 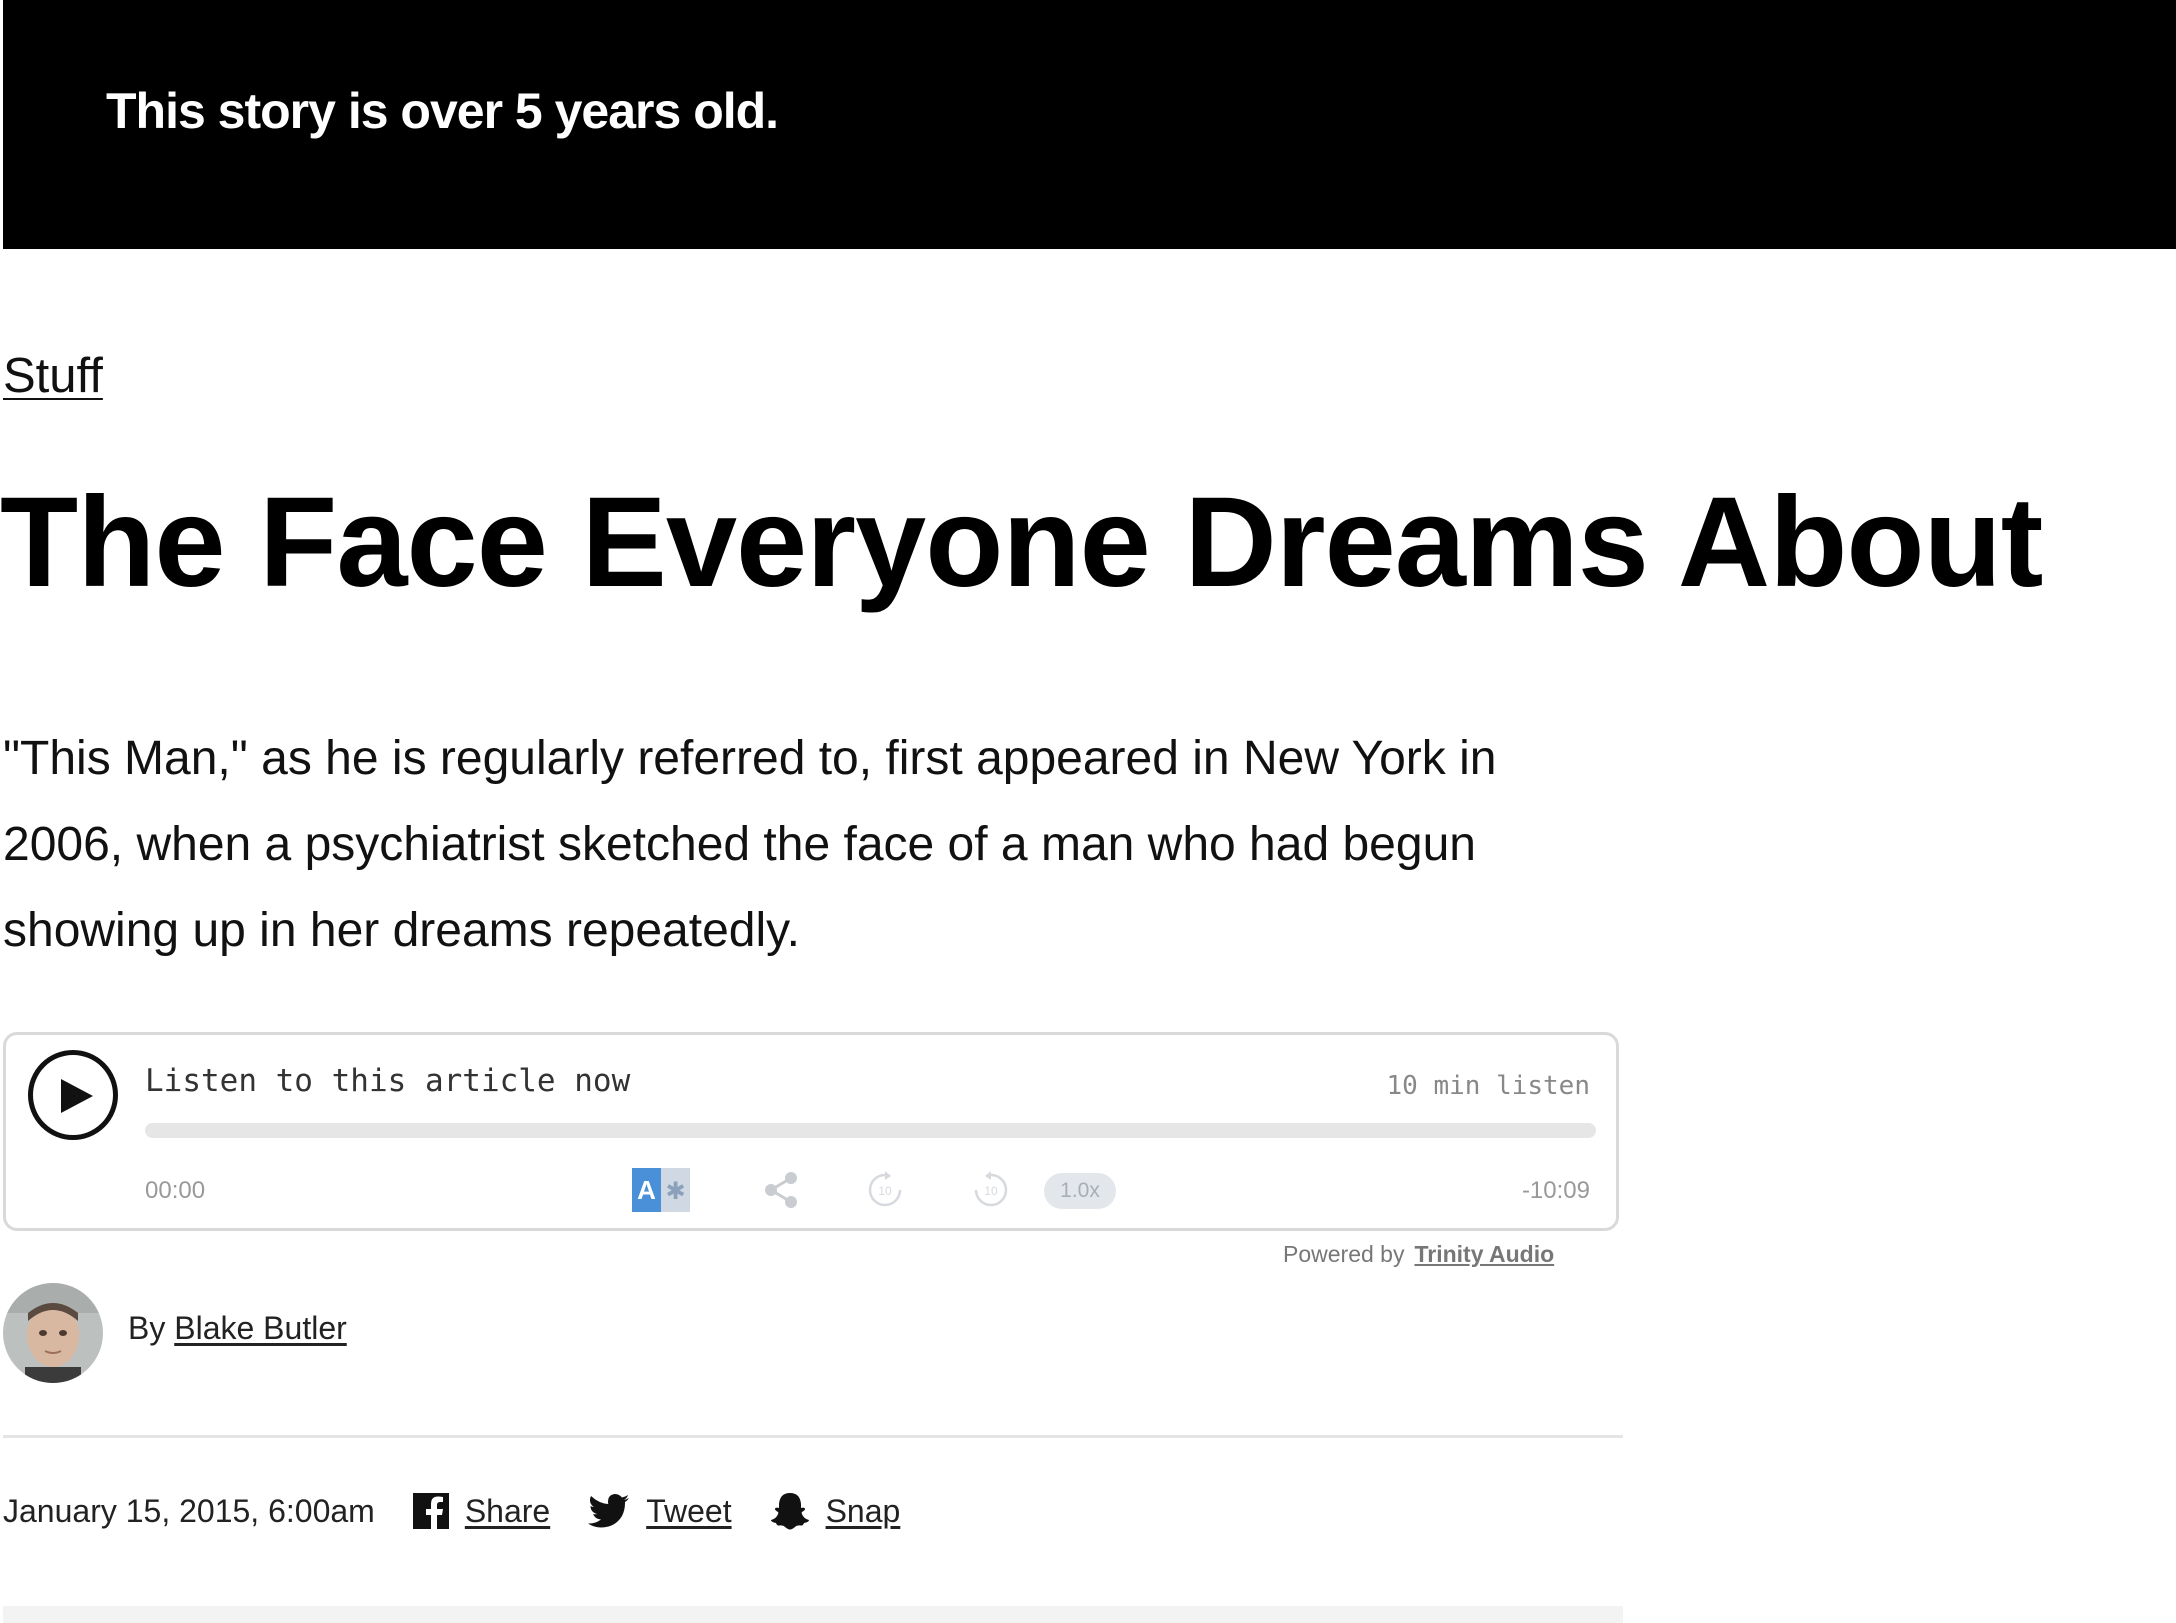 What do you see at coordinates (77, 1096) in the screenshot?
I see `play-icon` at bounding box center [77, 1096].